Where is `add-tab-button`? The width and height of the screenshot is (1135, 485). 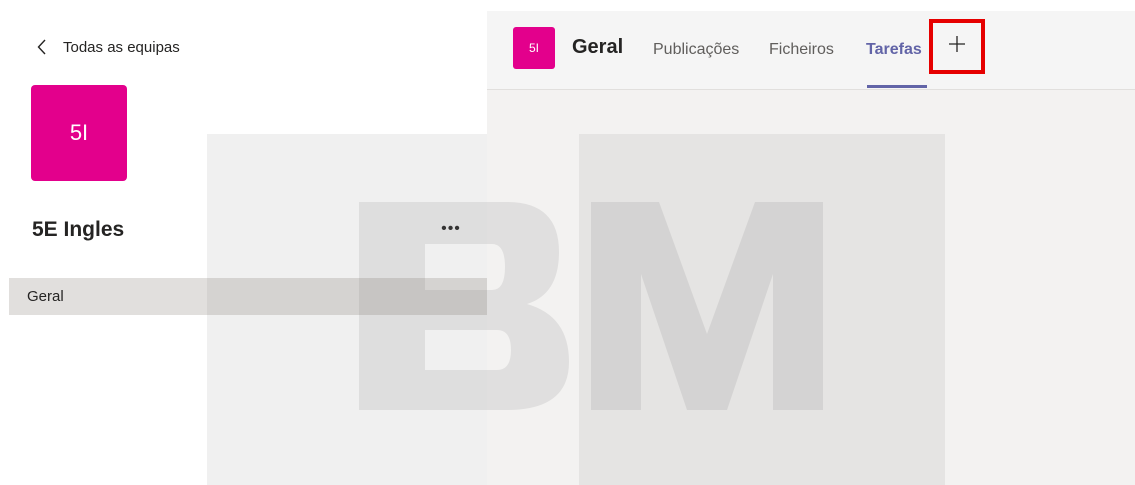 add-tab-button is located at coordinates (957, 46).